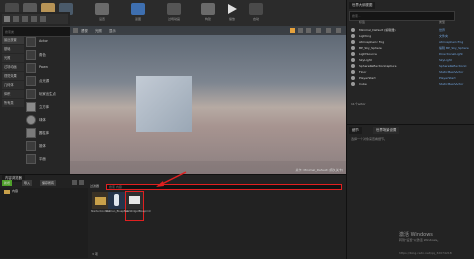  What do you see at coordinates (95, 186) in the screenshot?
I see `filters-button: 过滤器` at bounding box center [95, 186].